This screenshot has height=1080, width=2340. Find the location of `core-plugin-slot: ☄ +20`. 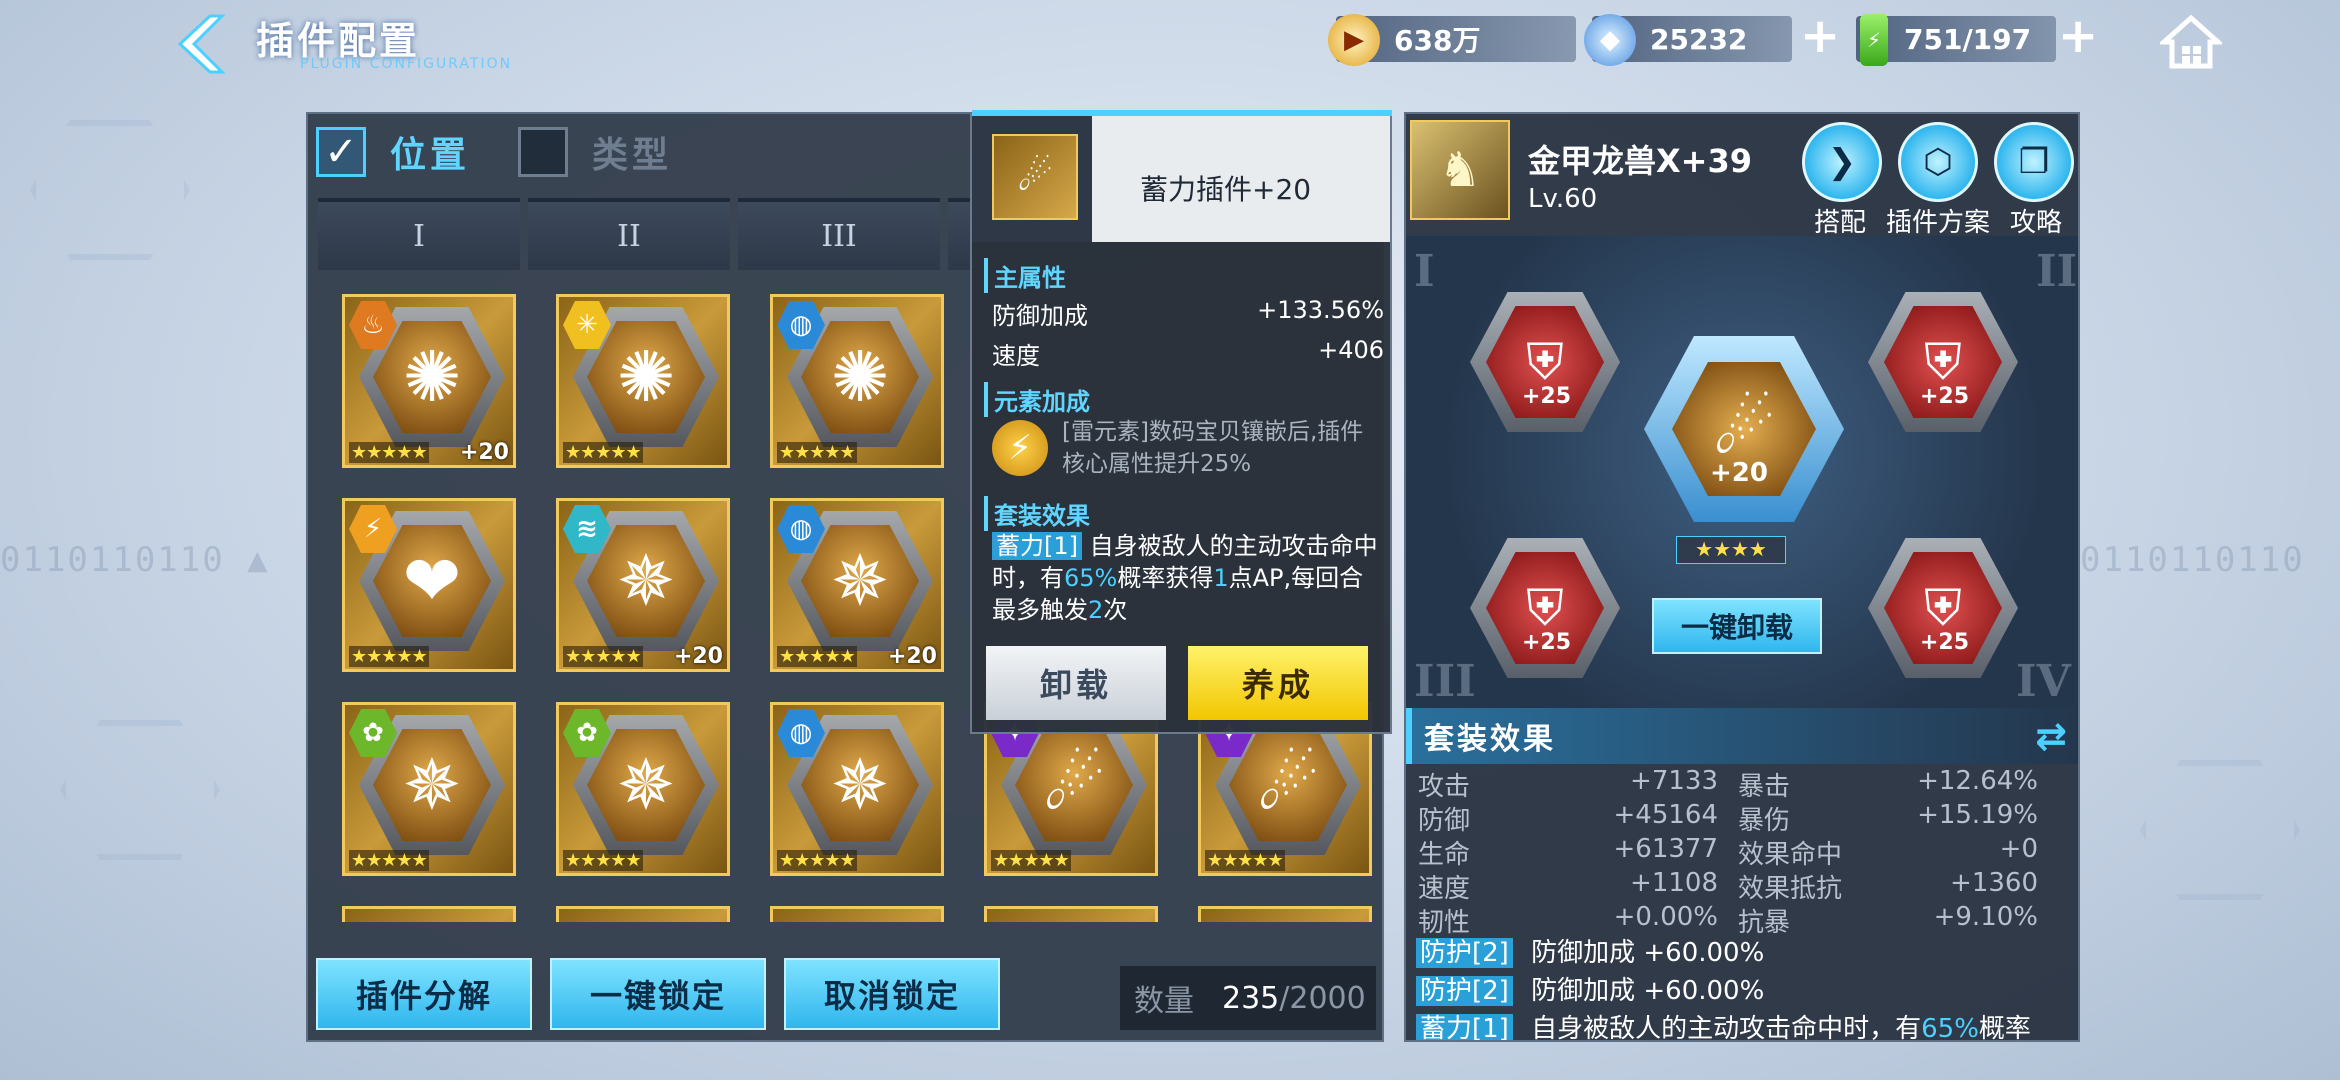

core-plugin-slot: ☄ +20 is located at coordinates (1744, 429).